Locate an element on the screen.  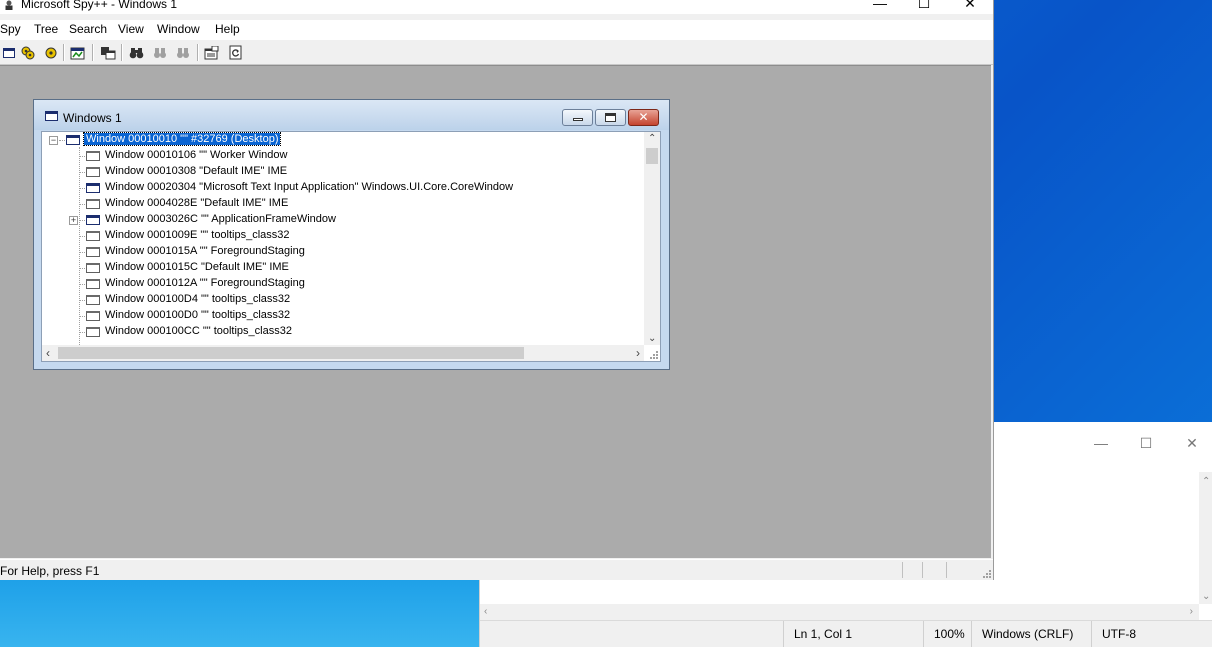
windows-view-icon is located at coordinates (8, 52).